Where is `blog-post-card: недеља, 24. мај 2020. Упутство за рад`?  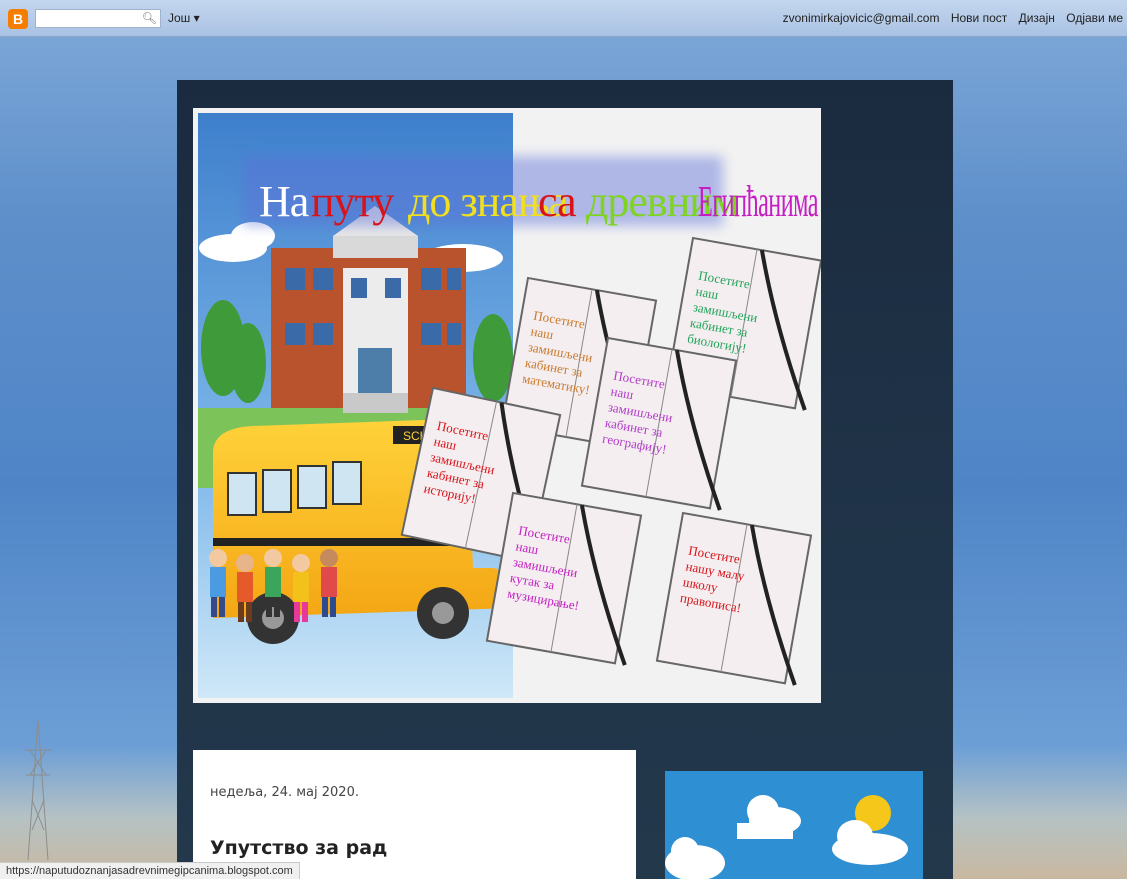
blog-post-card: недеља, 24. мај 2020. Упутство за рад is located at coordinates (414, 814).